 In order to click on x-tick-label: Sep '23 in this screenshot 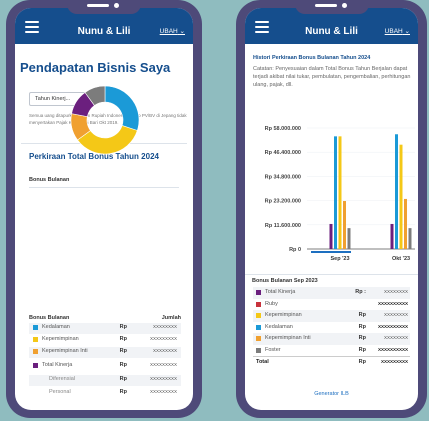, I will do `click(339, 259)`.